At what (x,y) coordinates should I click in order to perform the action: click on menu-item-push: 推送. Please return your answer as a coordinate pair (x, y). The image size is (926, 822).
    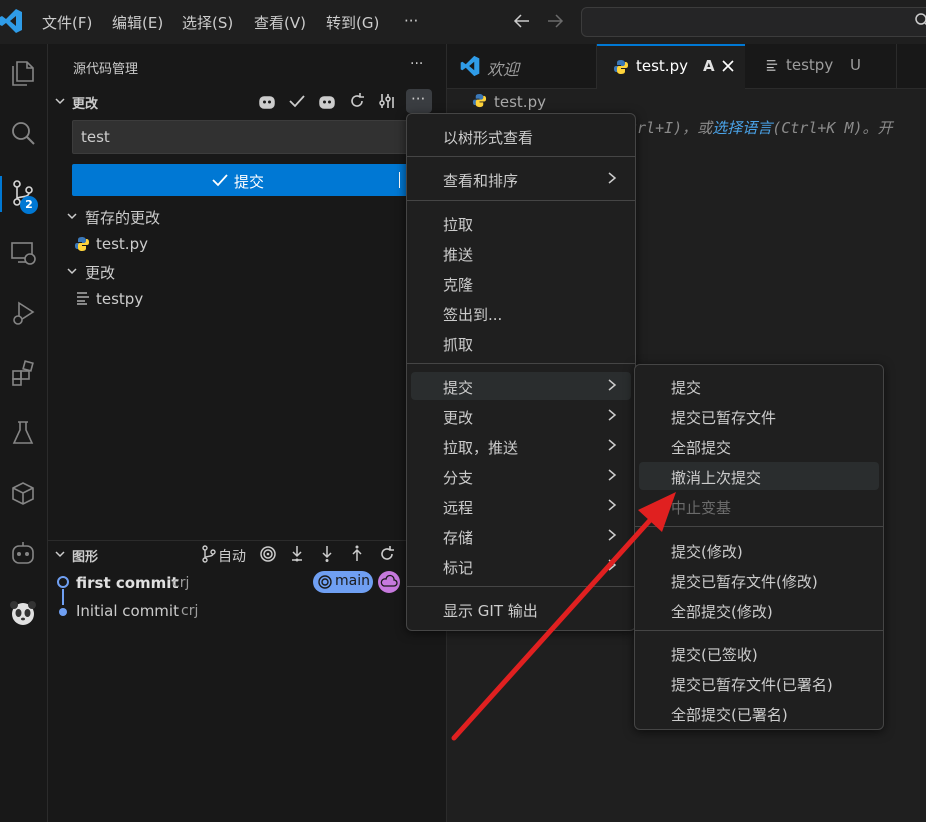
    Looking at the image, I should click on (521, 253).